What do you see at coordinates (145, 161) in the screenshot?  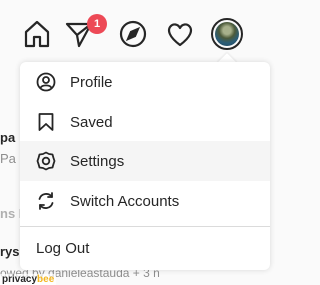 I see `menu-item-settings: Settings` at bounding box center [145, 161].